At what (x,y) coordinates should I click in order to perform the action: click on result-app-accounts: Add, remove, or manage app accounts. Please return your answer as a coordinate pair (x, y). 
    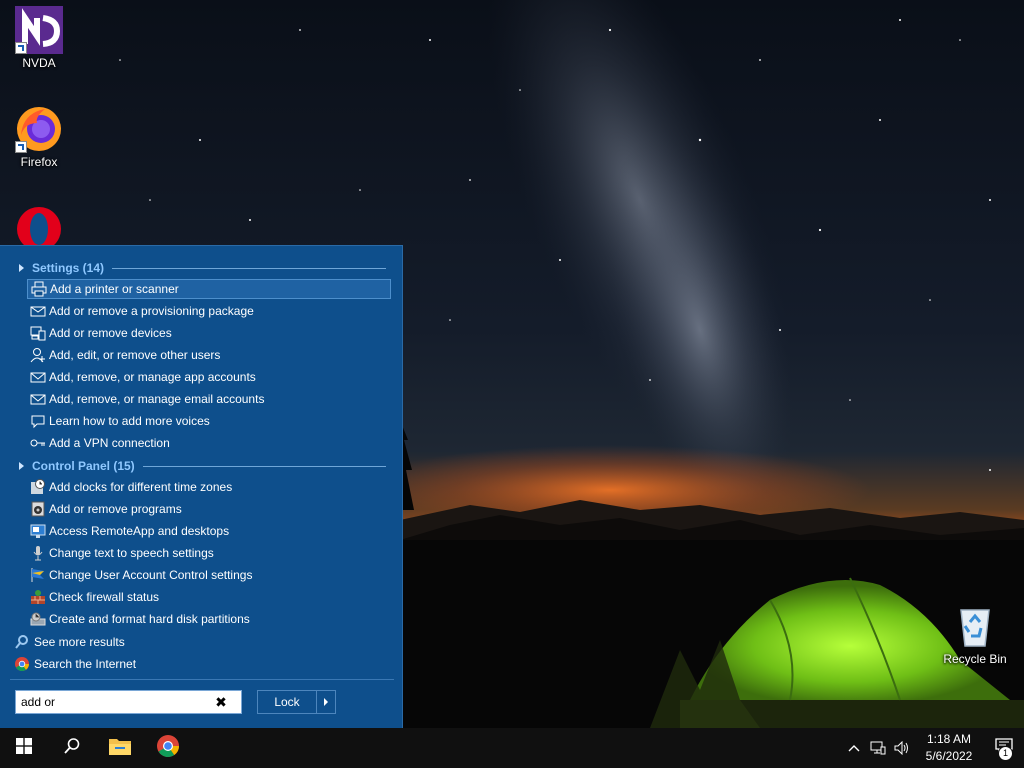
    Looking at the image, I should click on (209, 377).